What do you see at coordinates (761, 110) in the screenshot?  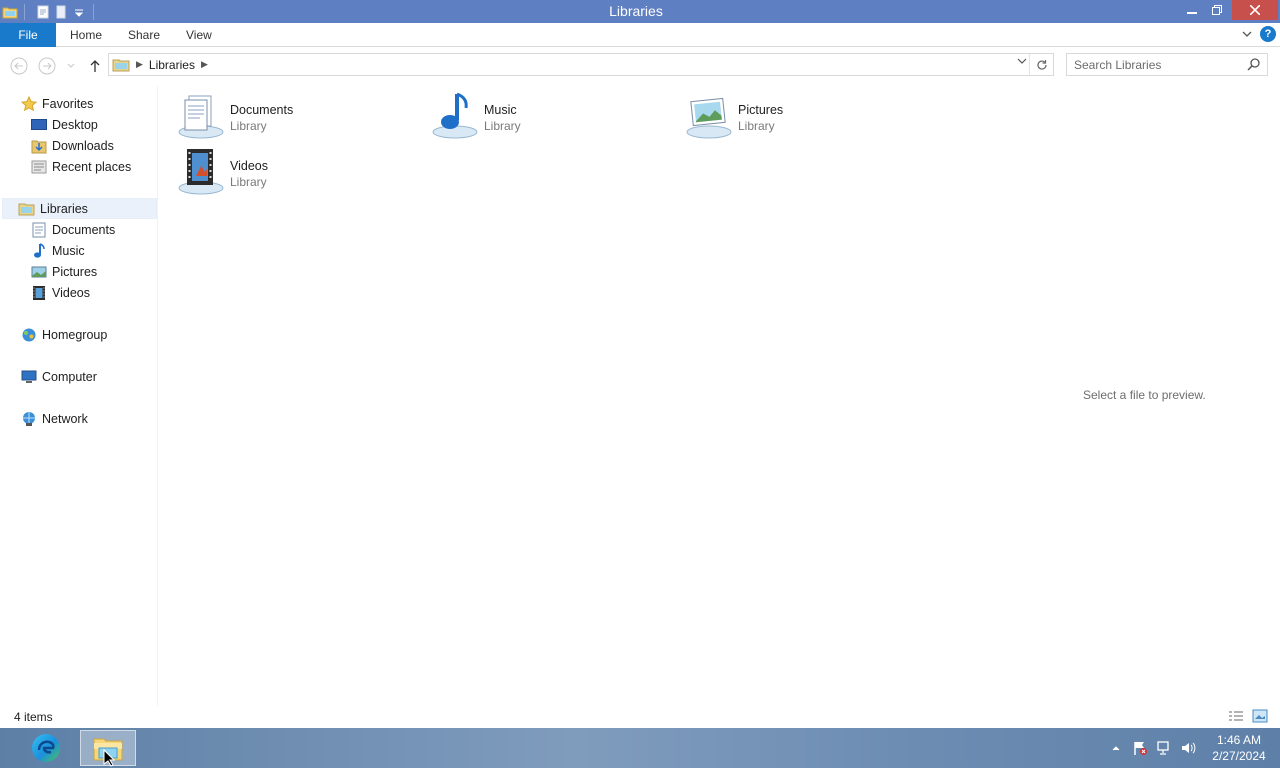 I see `library-name: Pictures` at bounding box center [761, 110].